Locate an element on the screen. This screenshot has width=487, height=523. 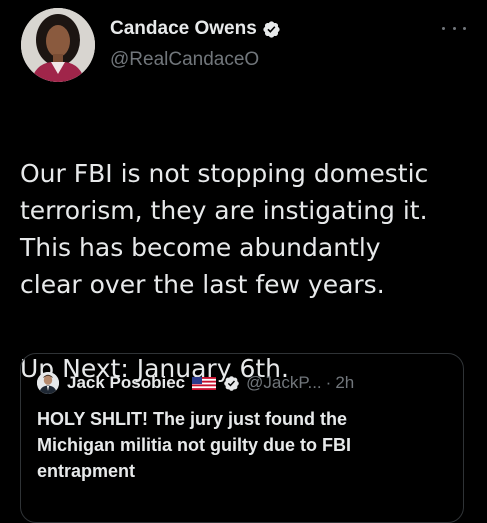
author-display-name: Candace Owens is located at coordinates (183, 29).